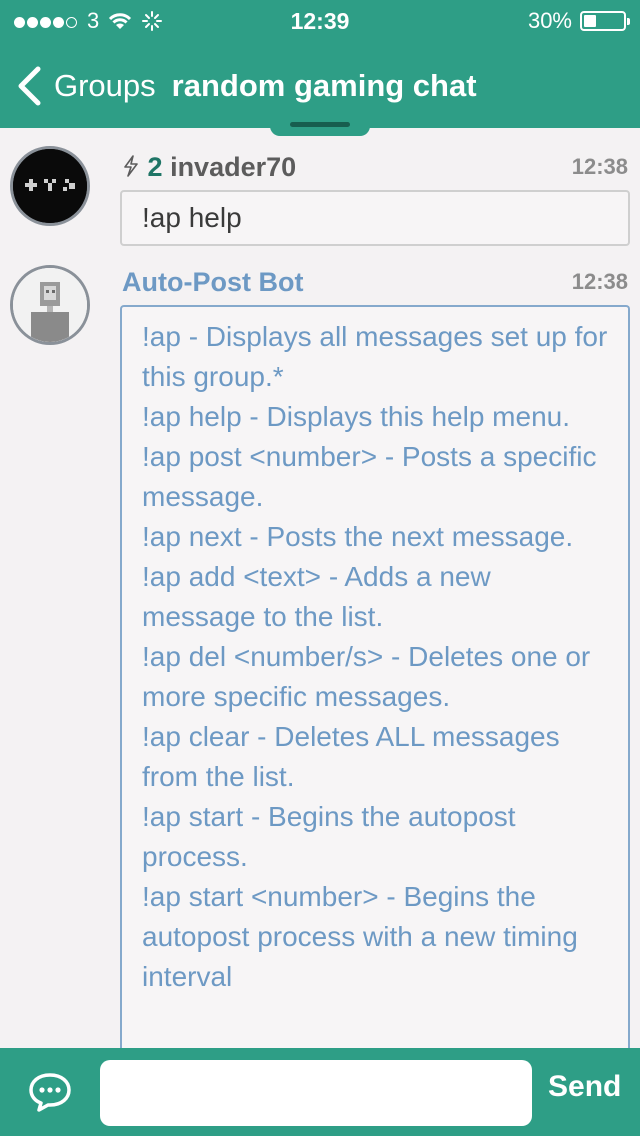  I want to click on bot-avatar, so click(50, 305).